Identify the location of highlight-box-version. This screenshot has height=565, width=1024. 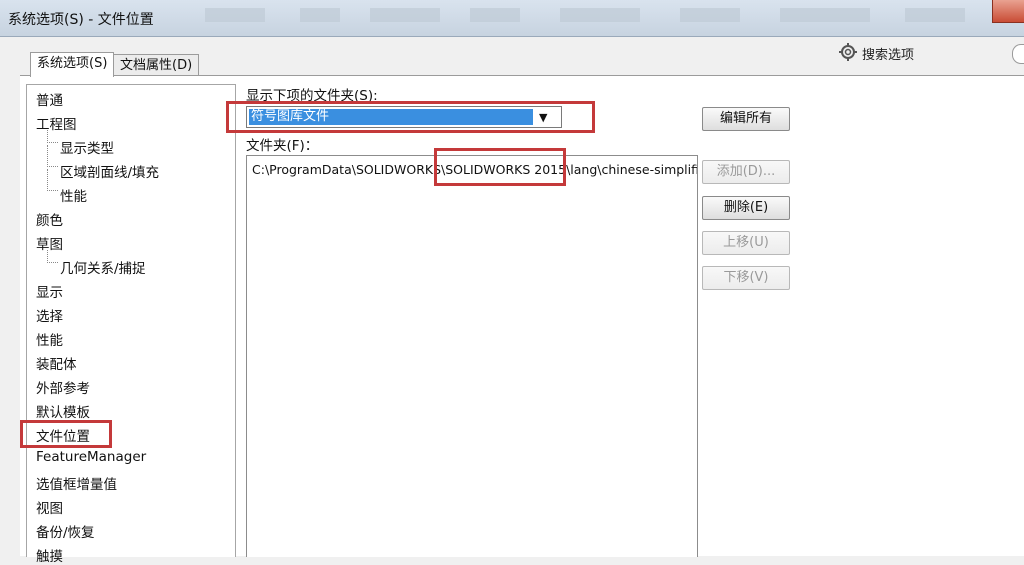
(500, 167).